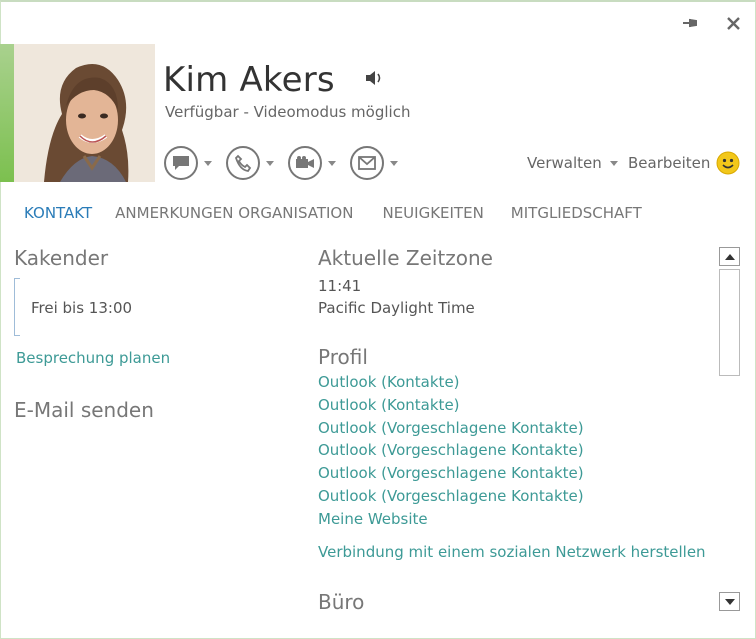 This screenshot has height=639, width=756. What do you see at coordinates (691, 23) in the screenshot?
I see `pin-icon` at bounding box center [691, 23].